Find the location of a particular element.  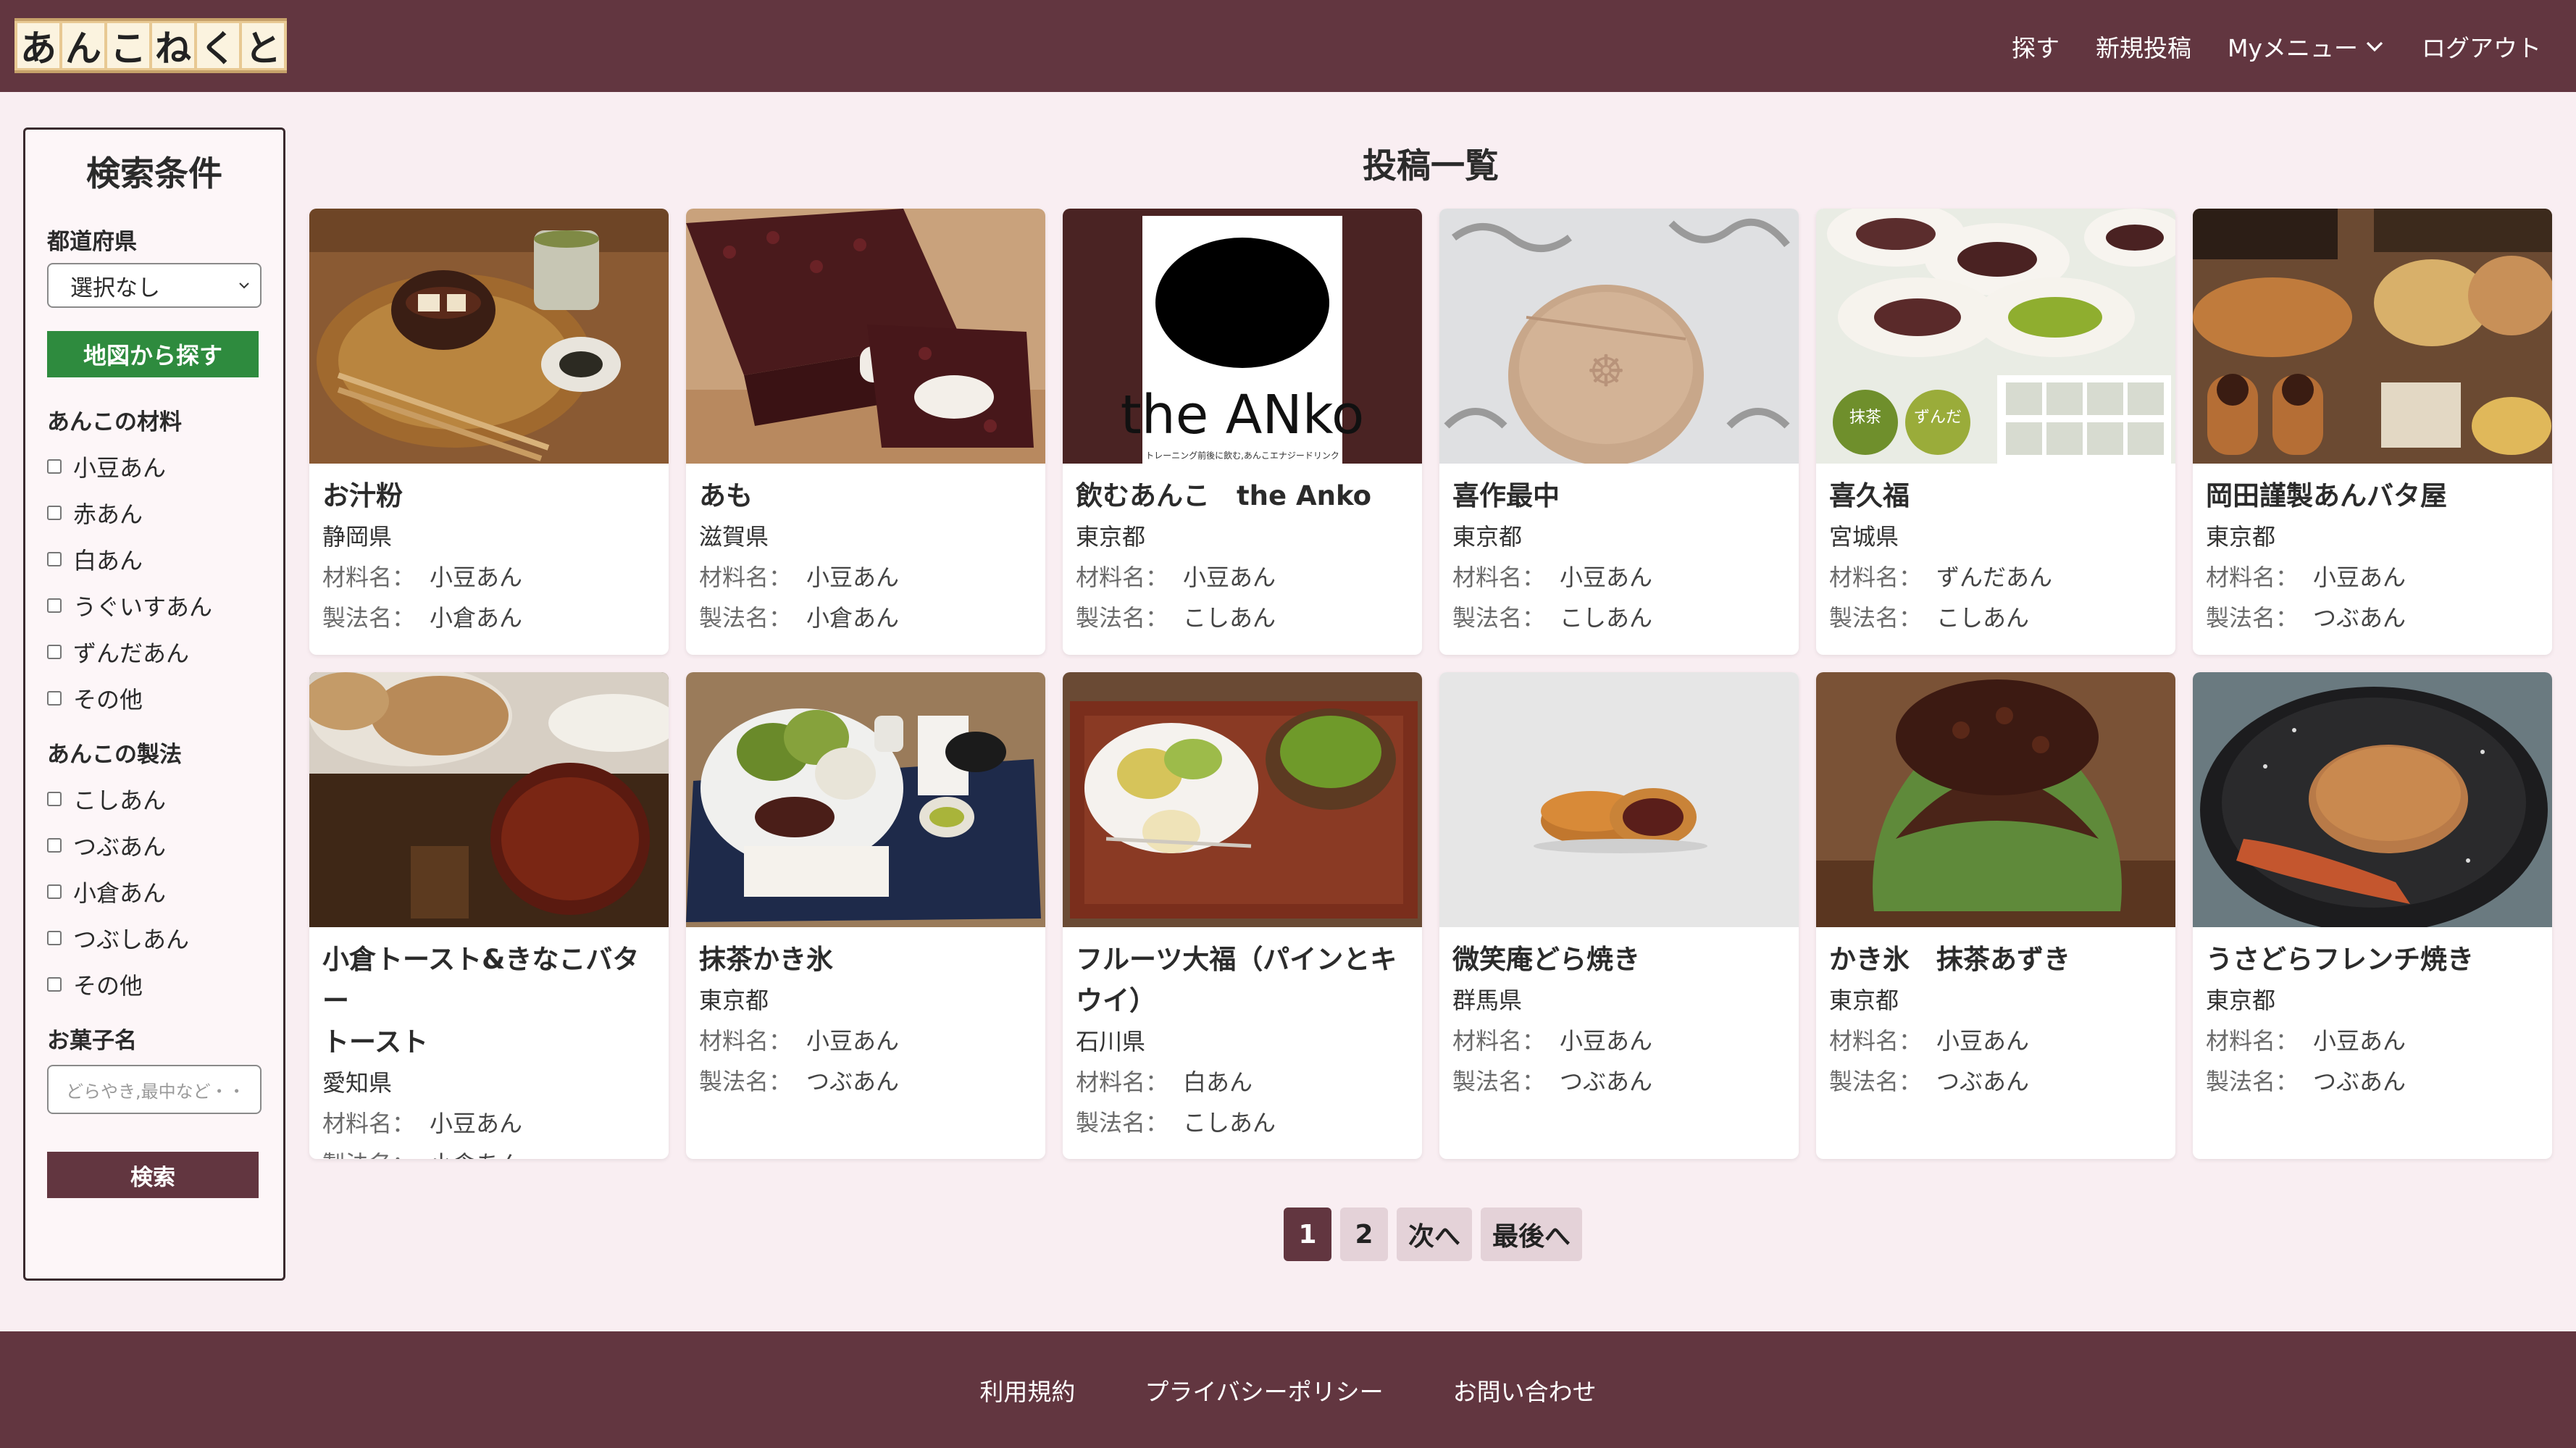

post-image-usadora-french is located at coordinates (2372, 799).